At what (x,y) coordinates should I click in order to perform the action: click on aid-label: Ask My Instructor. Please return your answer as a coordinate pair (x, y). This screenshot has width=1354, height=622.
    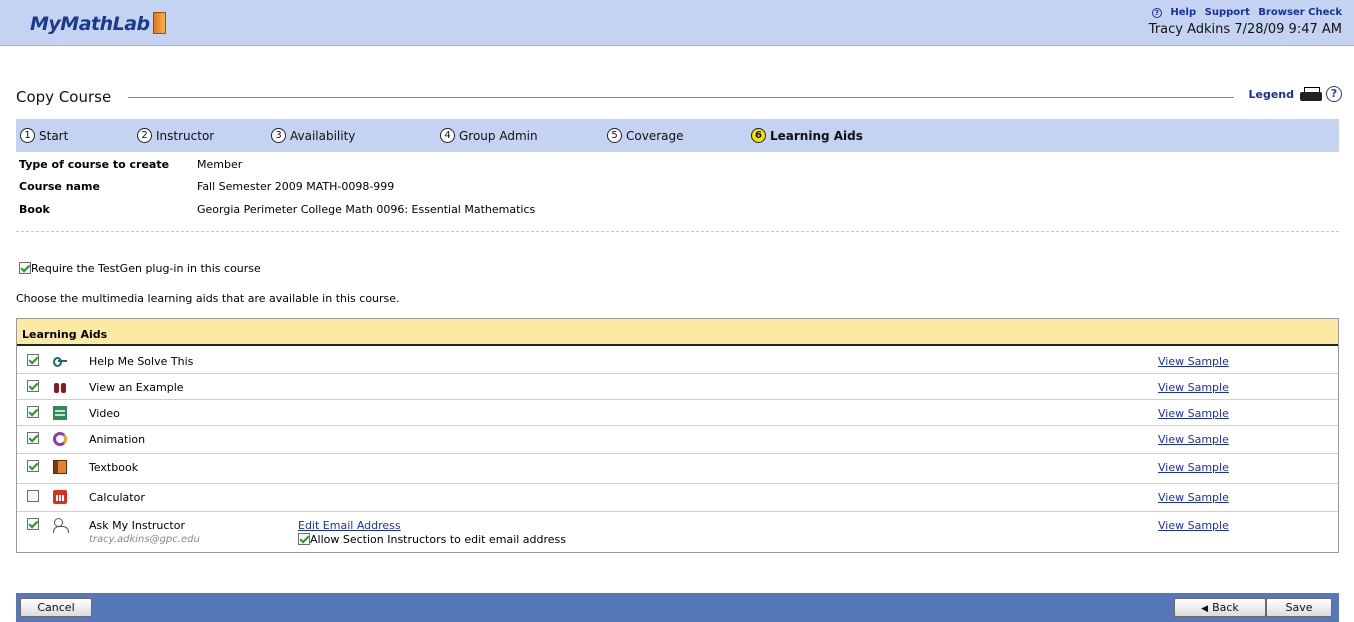
    Looking at the image, I should click on (137, 525).